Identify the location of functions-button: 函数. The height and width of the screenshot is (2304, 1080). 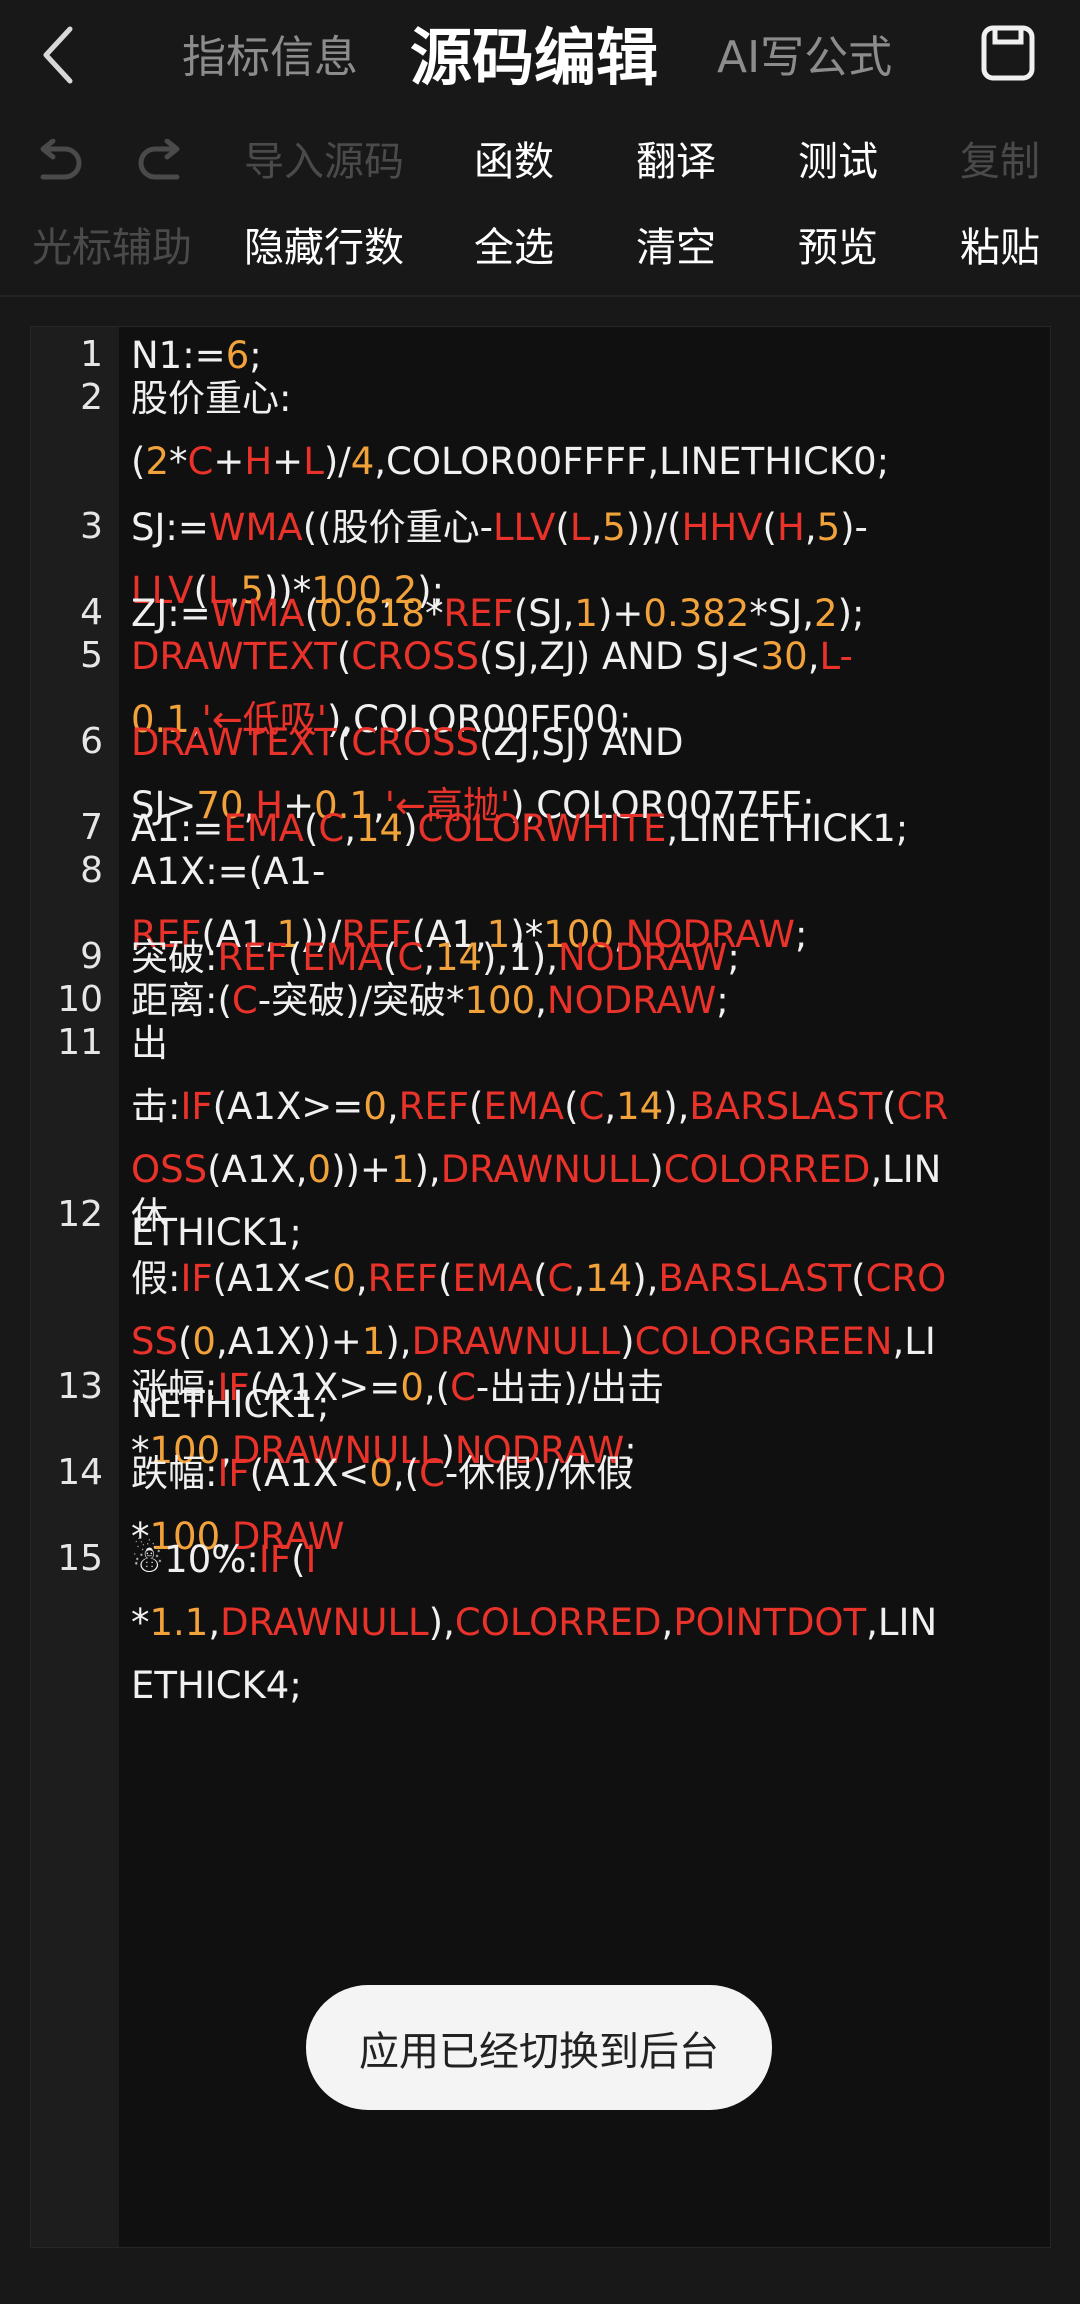
(514, 162).